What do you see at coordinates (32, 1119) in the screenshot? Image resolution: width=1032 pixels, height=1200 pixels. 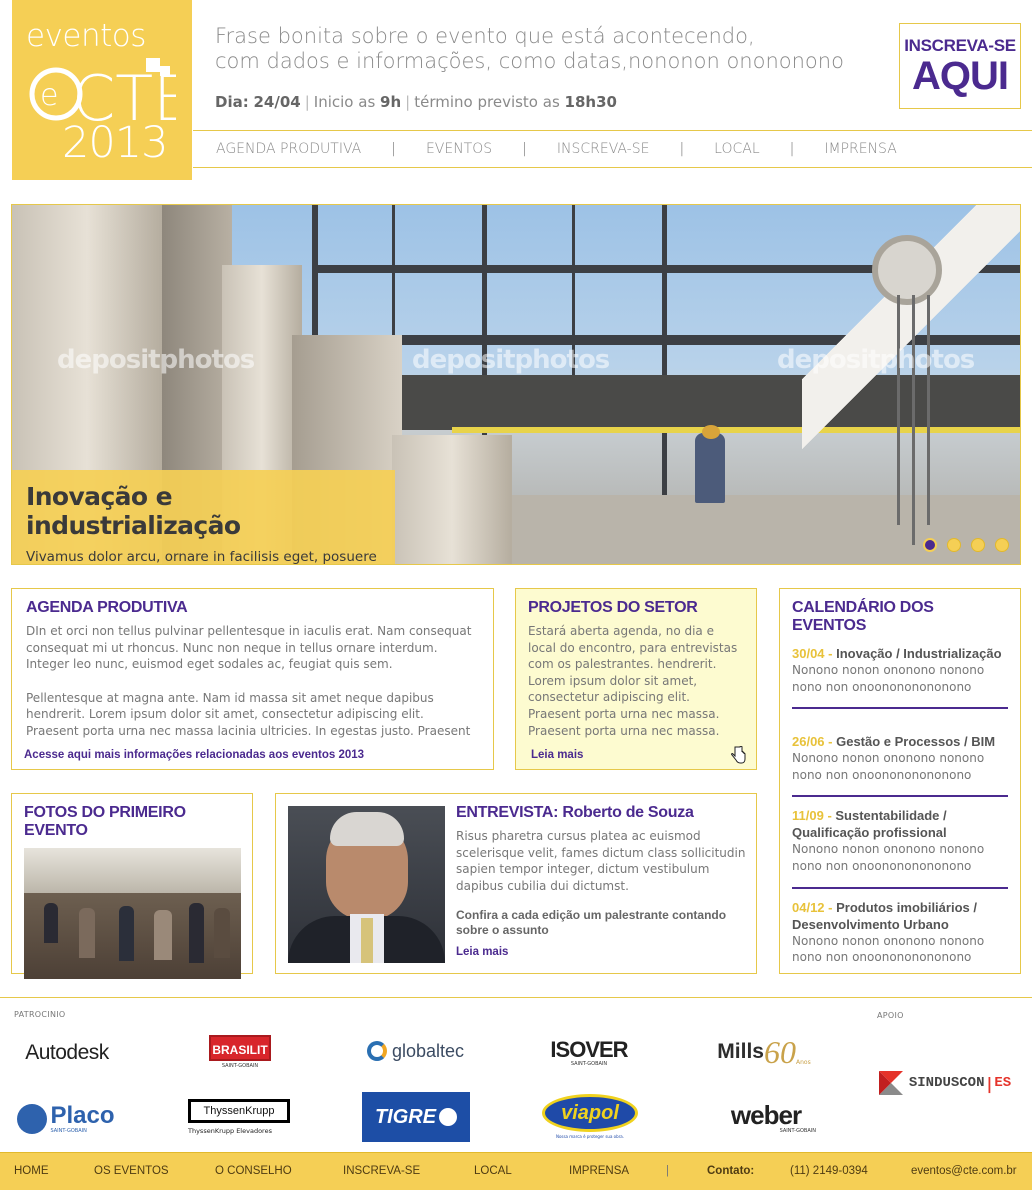 I see `placo-icon` at bounding box center [32, 1119].